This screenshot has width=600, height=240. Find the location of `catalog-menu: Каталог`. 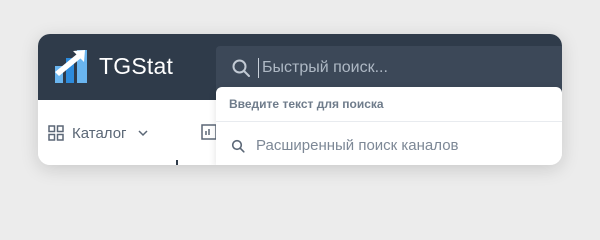

catalog-menu: Каталог is located at coordinates (98, 133).